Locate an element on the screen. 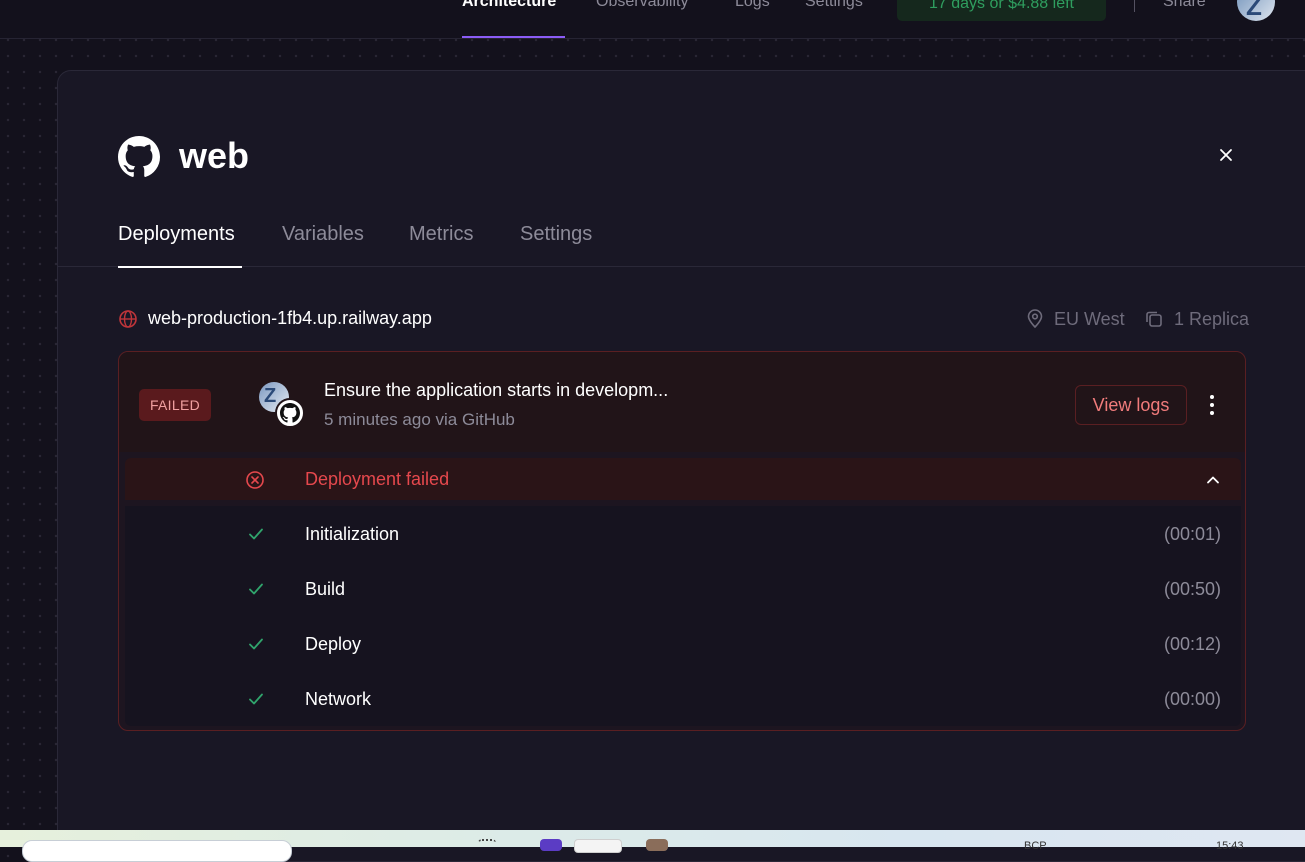  nav-tab-logs: Logs is located at coordinates (752, 5).